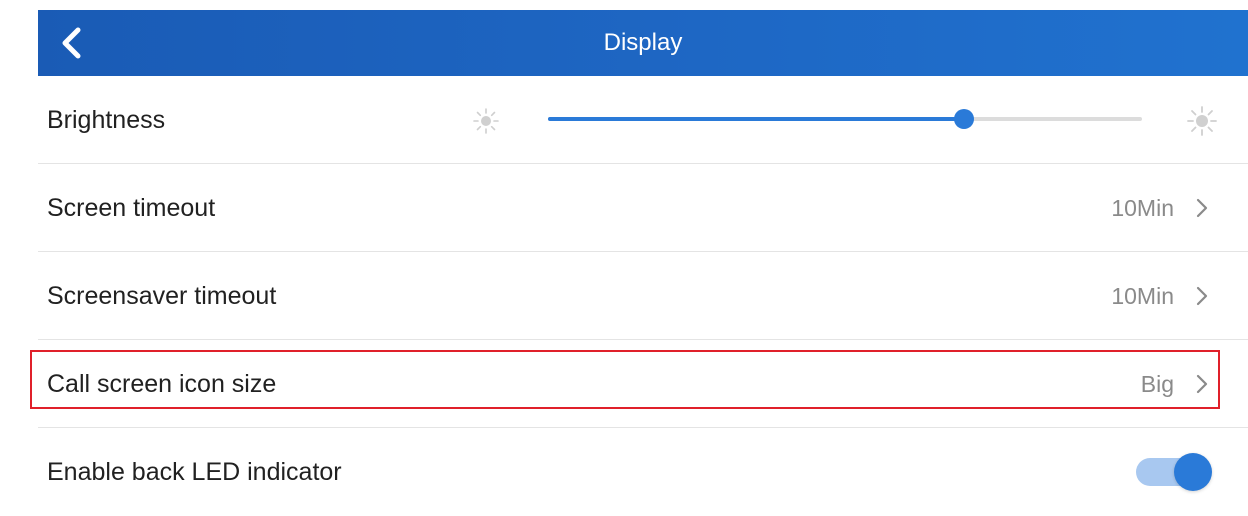  Describe the element at coordinates (1142, 208) in the screenshot. I see `screen-timeout-value: 10Min` at that location.